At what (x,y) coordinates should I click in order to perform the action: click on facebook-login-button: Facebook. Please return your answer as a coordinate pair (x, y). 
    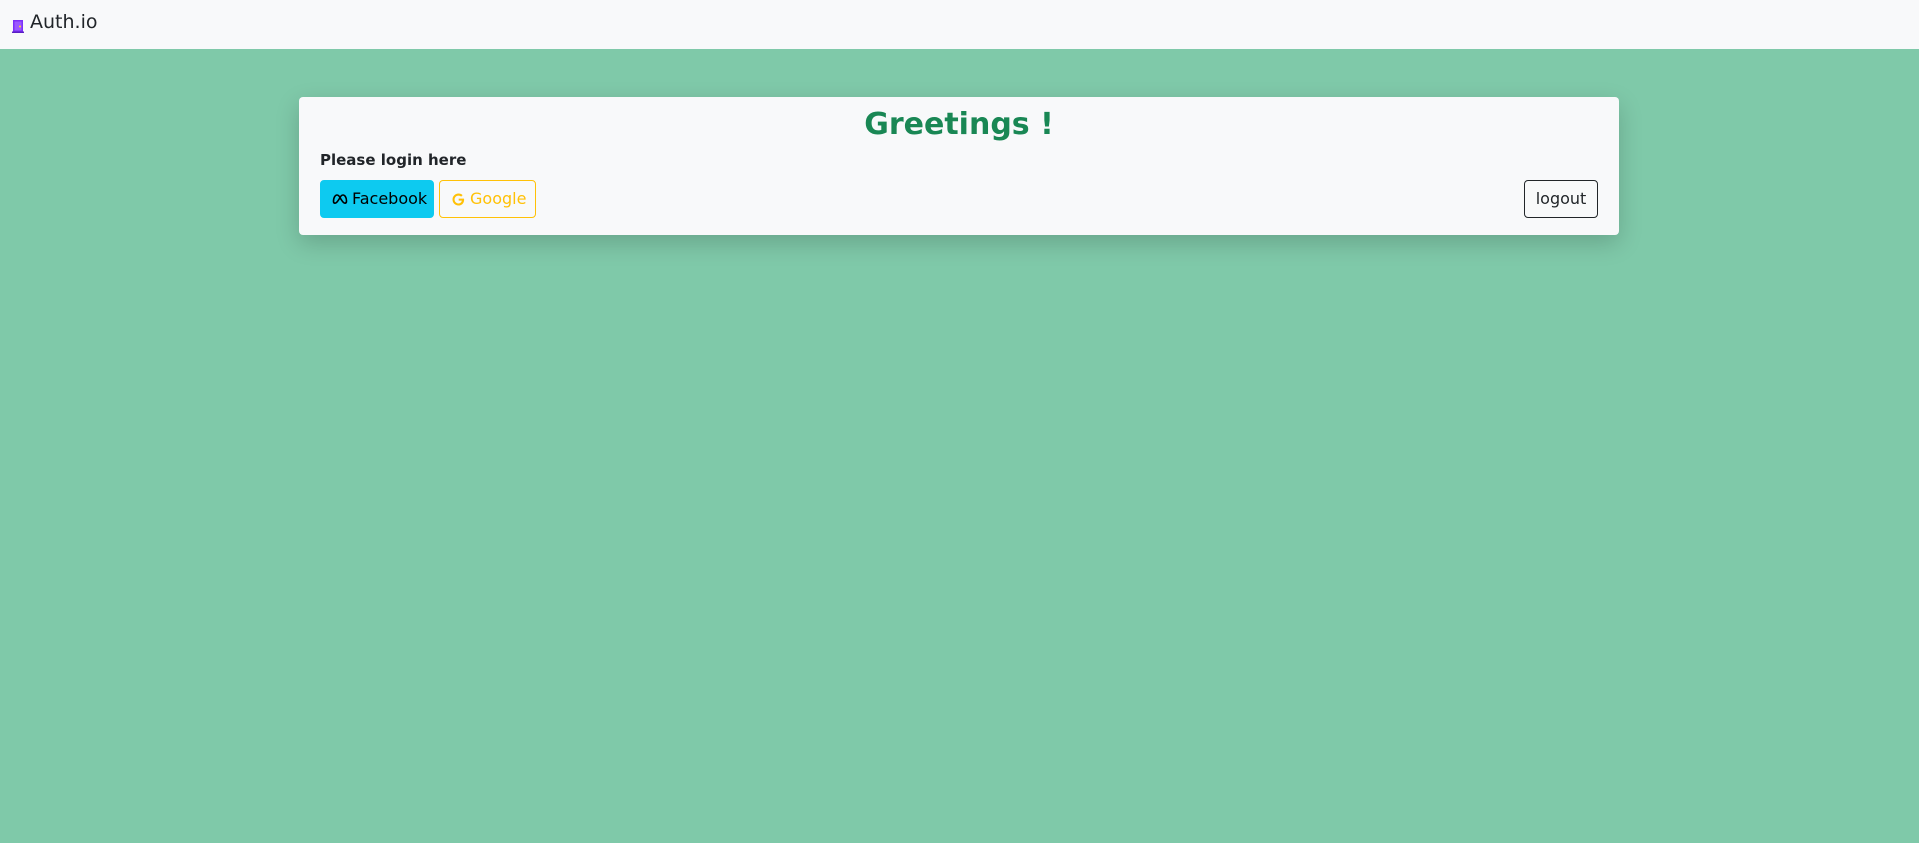
    Looking at the image, I should click on (377, 199).